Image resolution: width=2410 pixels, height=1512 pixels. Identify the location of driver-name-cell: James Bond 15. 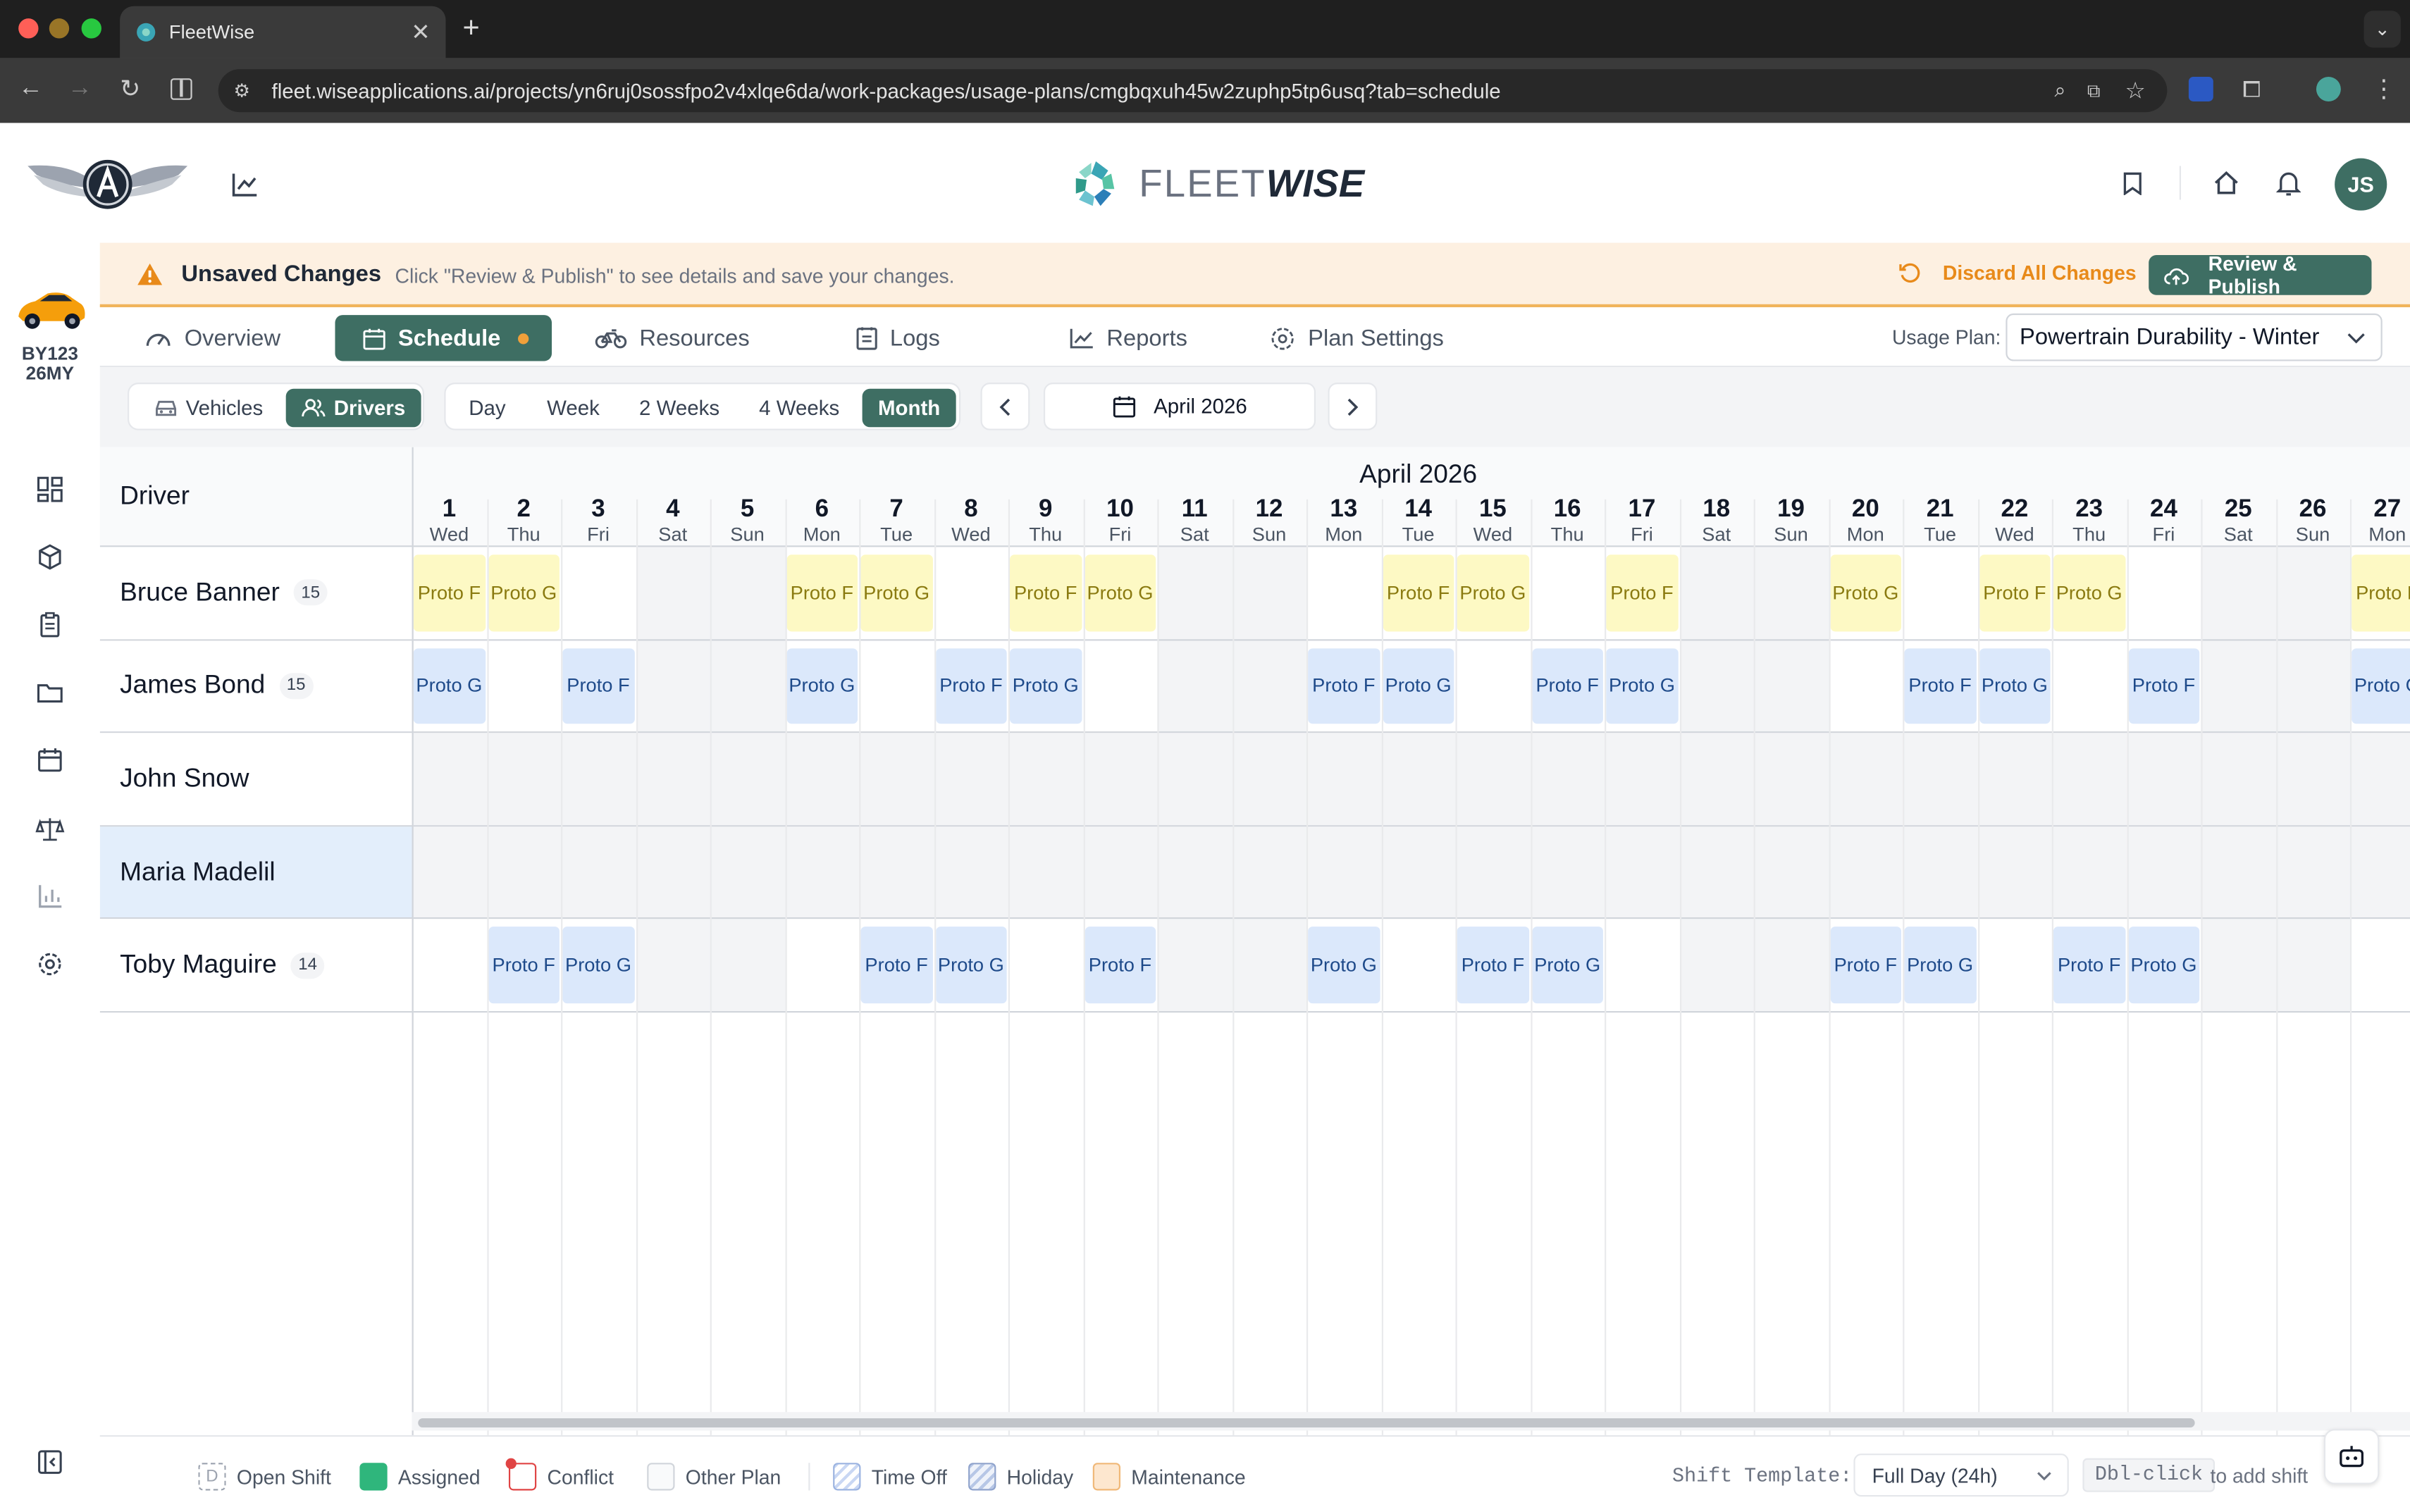
(256, 686).